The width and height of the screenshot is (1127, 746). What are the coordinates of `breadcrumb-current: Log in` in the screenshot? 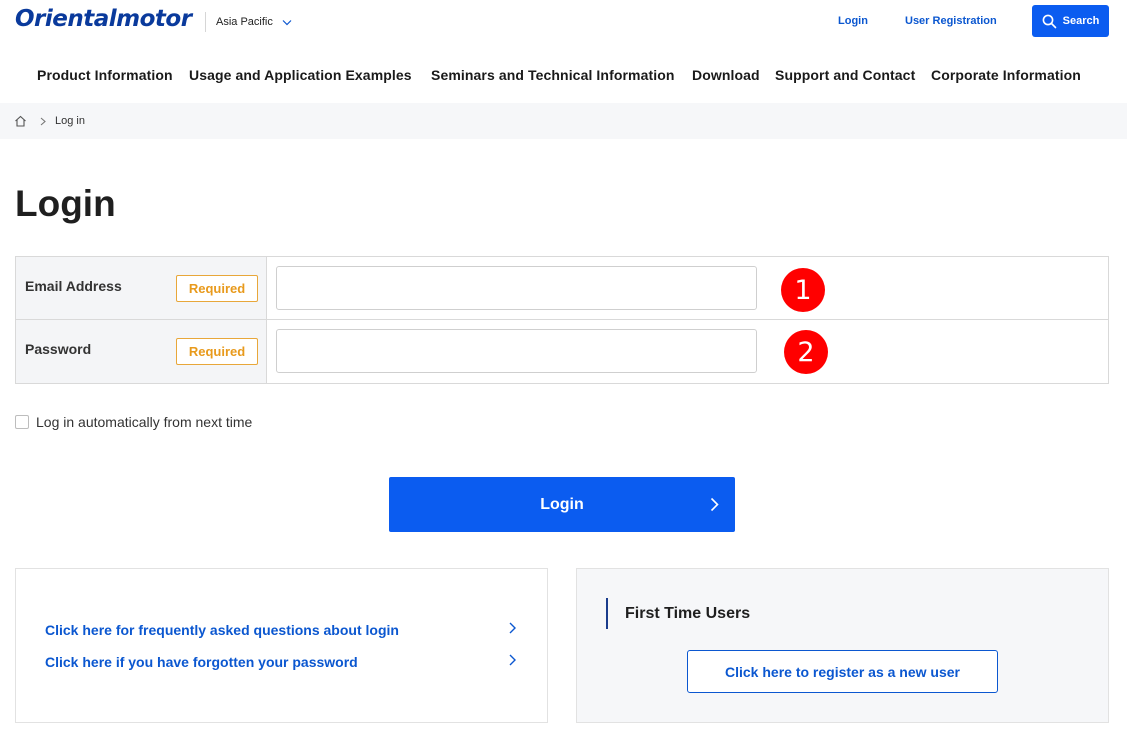 It's located at (70, 121).